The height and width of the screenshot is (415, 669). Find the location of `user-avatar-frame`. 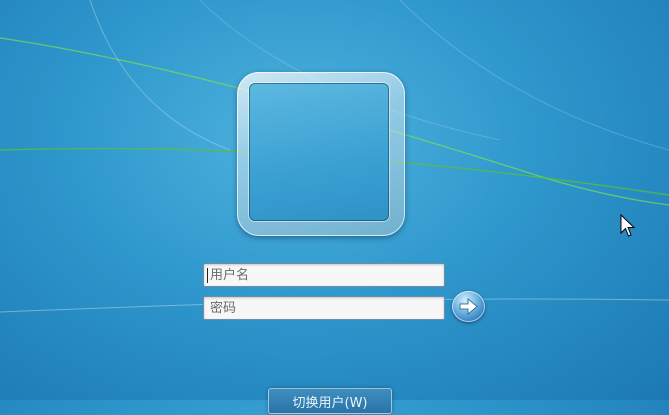

user-avatar-frame is located at coordinates (321, 154).